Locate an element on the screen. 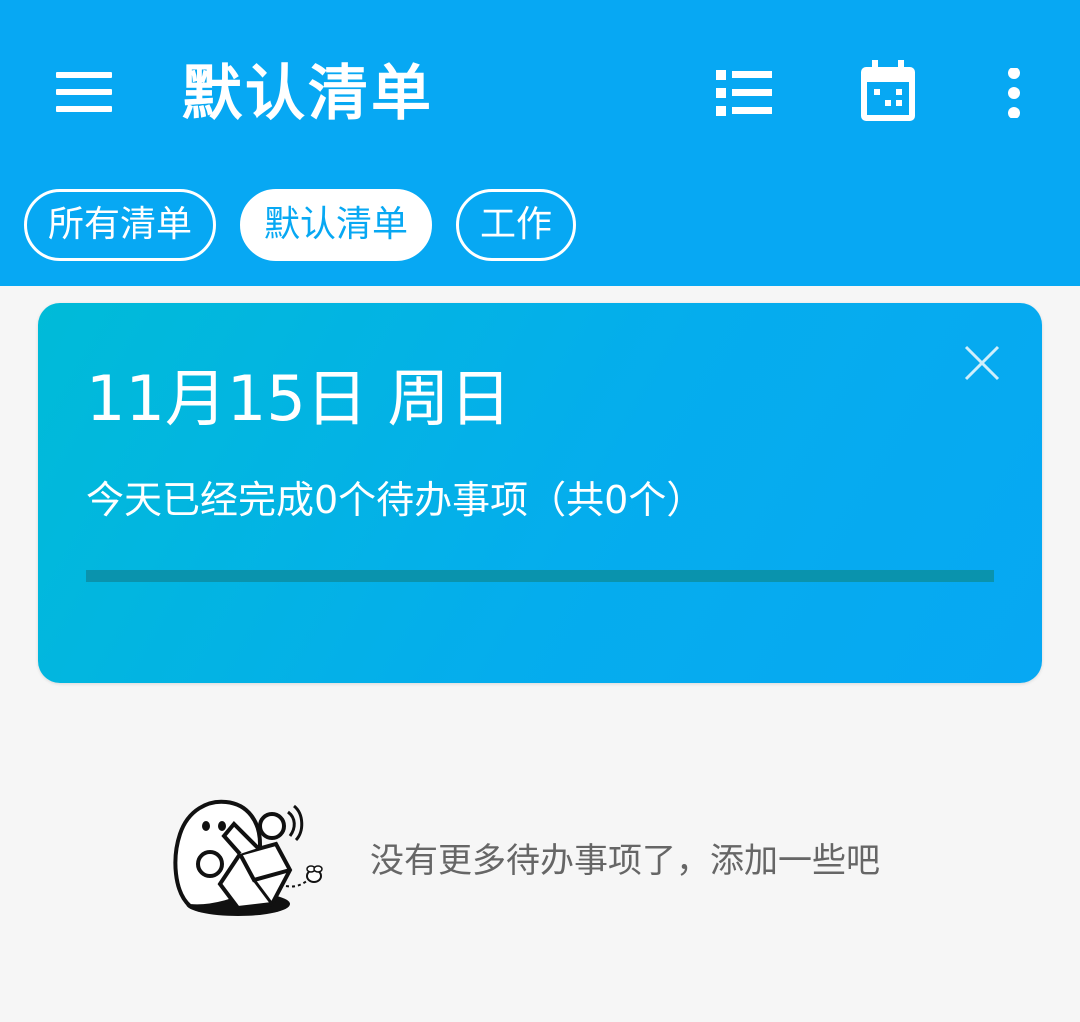 Image resolution: width=1080 pixels, height=1022 pixels. ghost-opening-box-illustration is located at coordinates (248, 857).